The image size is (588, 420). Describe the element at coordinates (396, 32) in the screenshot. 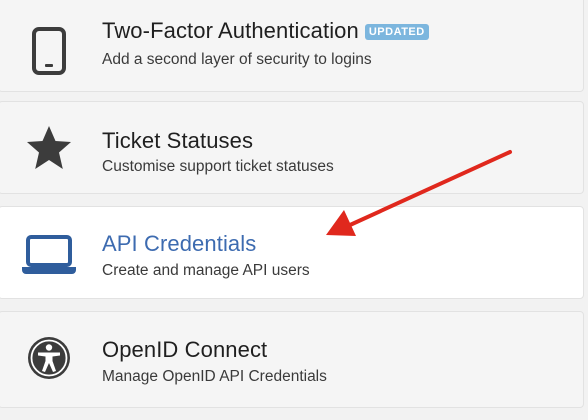

I see `updated-badge: UPDATED` at that location.